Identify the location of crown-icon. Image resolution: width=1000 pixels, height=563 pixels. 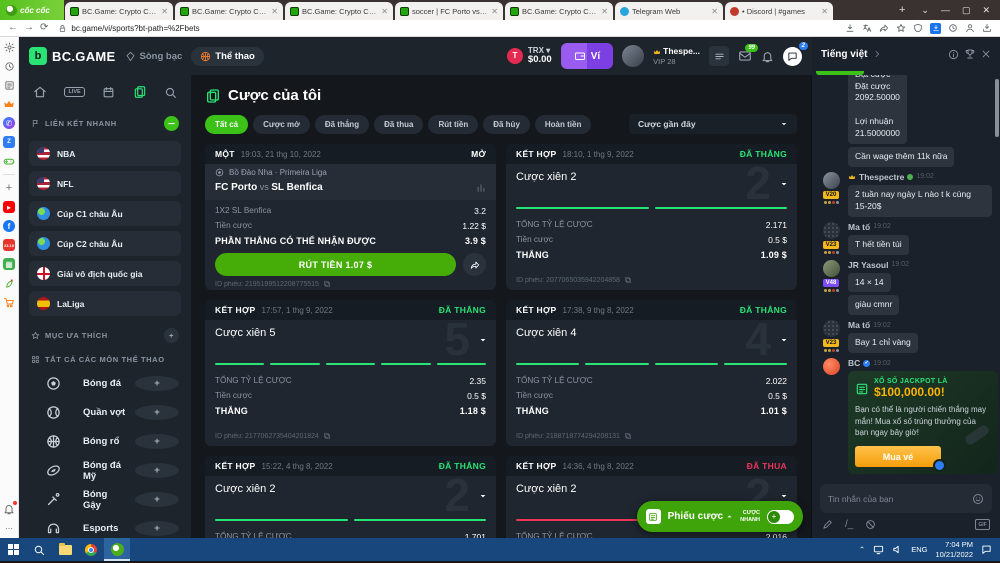
(9, 104).